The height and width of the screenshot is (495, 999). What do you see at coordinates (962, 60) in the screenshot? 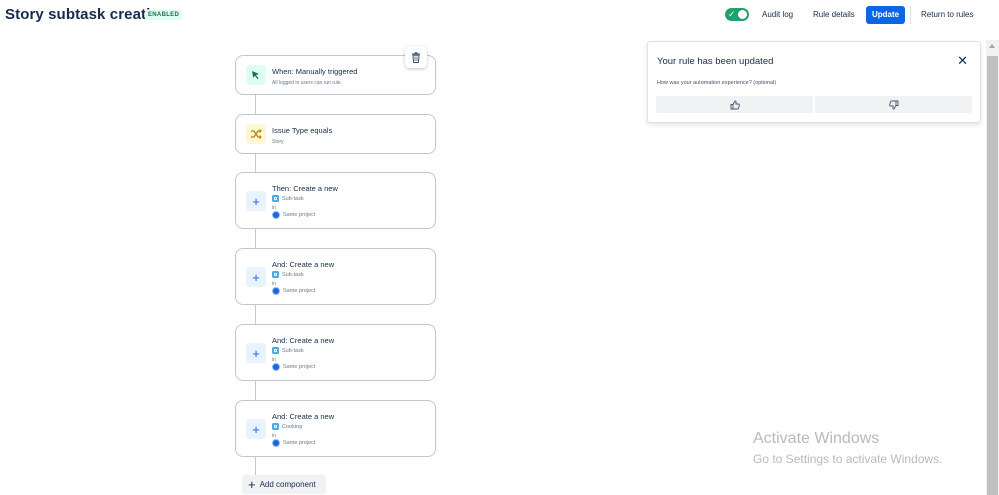
I see `close-icon: ✕` at bounding box center [962, 60].